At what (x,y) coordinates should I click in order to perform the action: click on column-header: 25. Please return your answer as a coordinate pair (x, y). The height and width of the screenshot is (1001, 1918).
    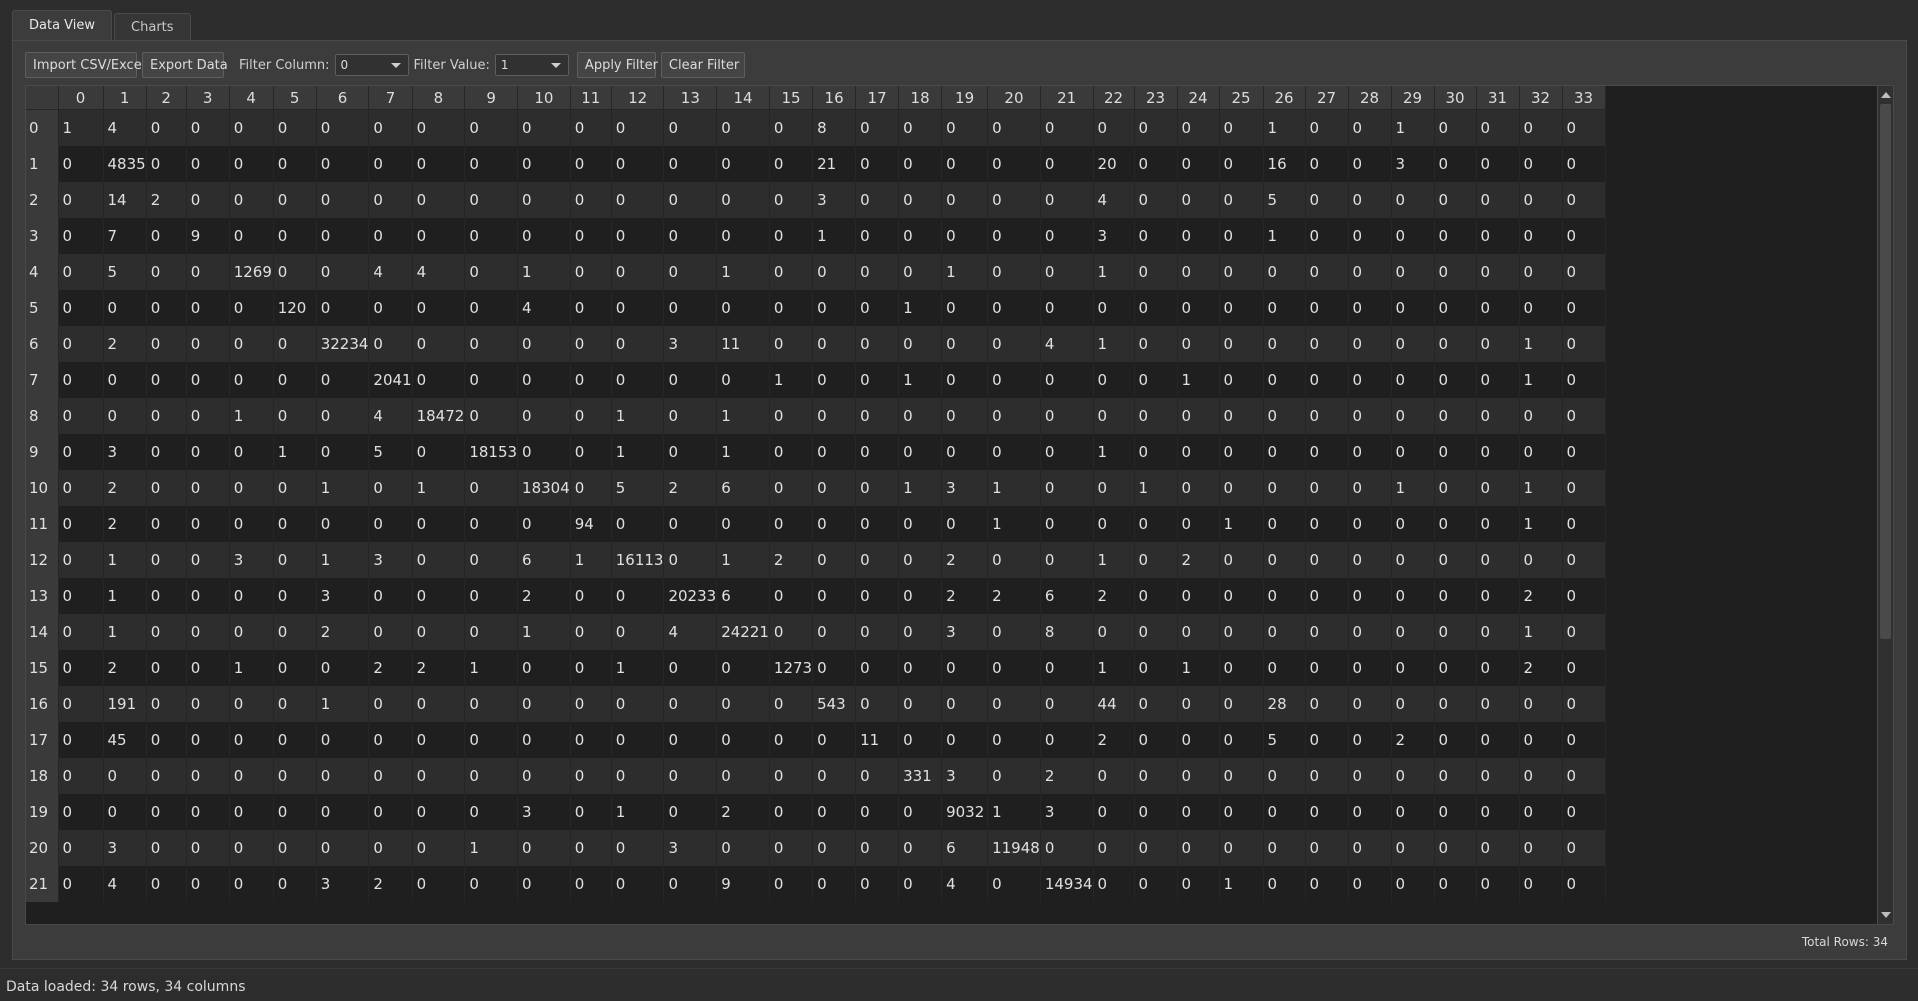
    Looking at the image, I should click on (1241, 98).